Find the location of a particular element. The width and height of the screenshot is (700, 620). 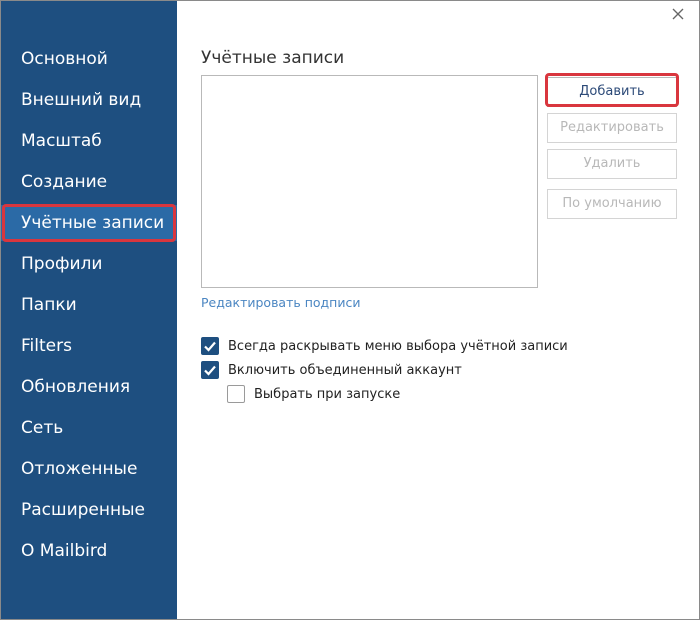

edit-account-button: Редактировать is located at coordinates (612, 128).